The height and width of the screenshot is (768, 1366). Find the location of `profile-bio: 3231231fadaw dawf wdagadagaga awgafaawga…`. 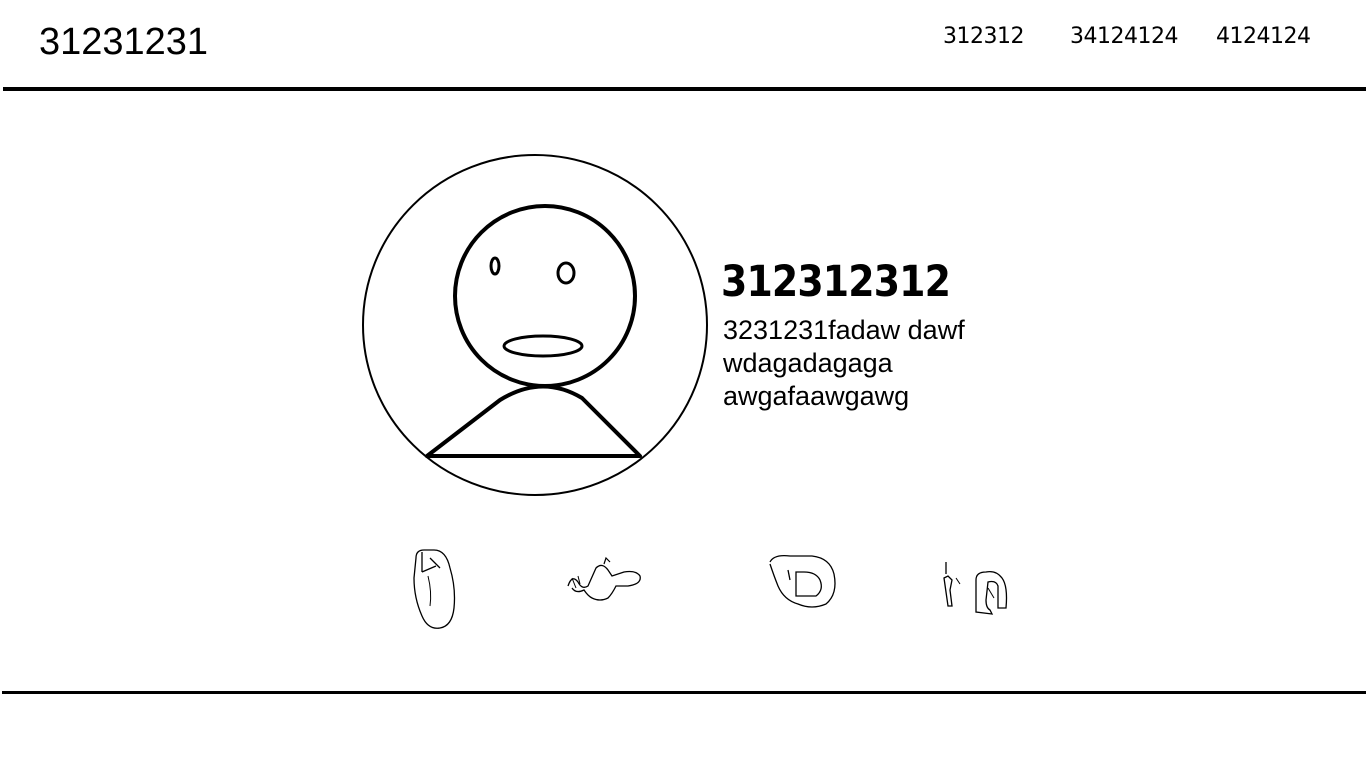

profile-bio: 3231231fadaw dawf wdagadagaga awgafaawga… is located at coordinates (873, 363).